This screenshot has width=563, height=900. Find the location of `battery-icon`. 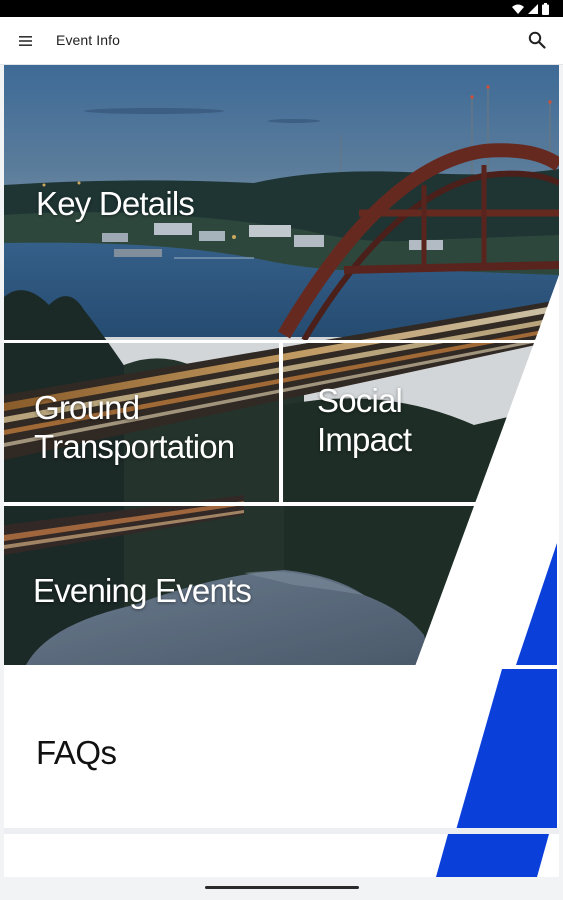

battery-icon is located at coordinates (545, 8).